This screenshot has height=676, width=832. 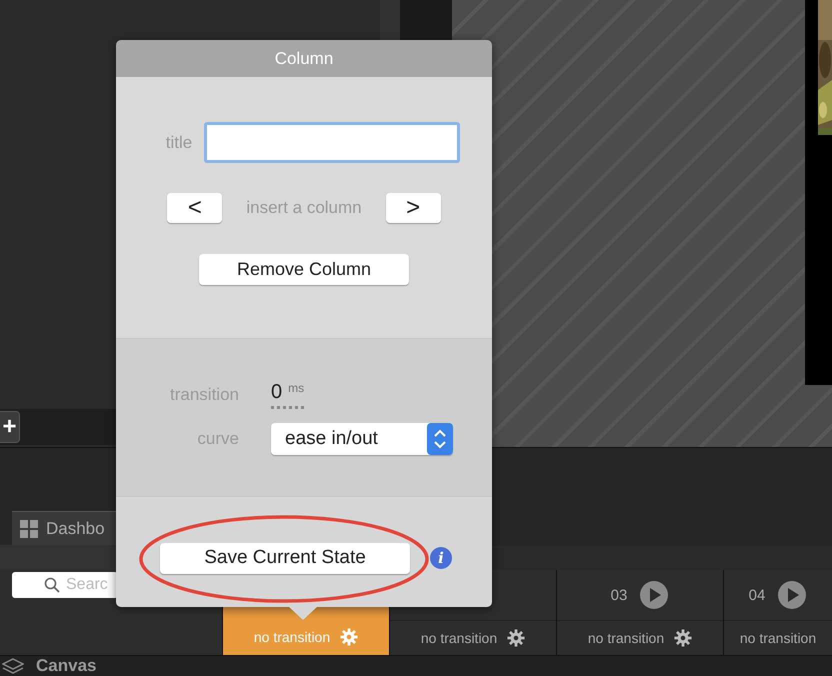 I want to click on tab-label: Dashbo, so click(x=75, y=528).